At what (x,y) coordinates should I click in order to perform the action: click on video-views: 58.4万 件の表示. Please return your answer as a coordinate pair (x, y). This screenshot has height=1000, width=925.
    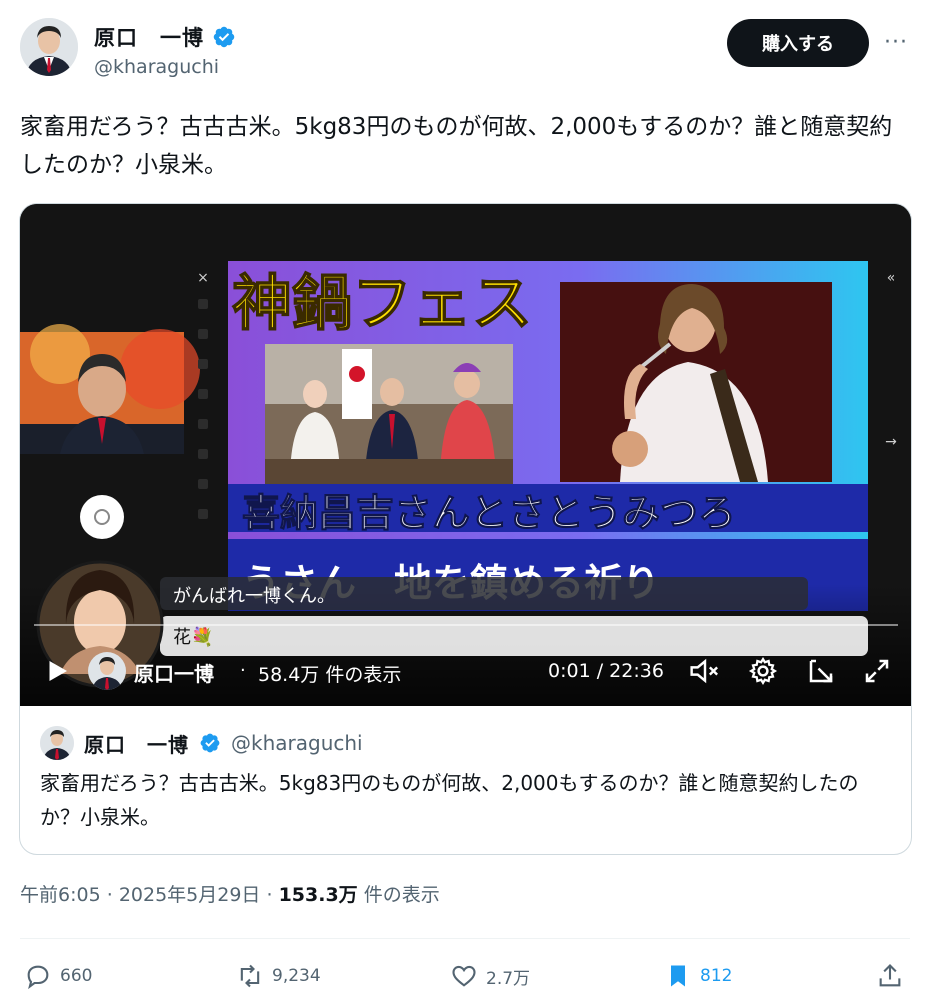
    Looking at the image, I should click on (330, 675).